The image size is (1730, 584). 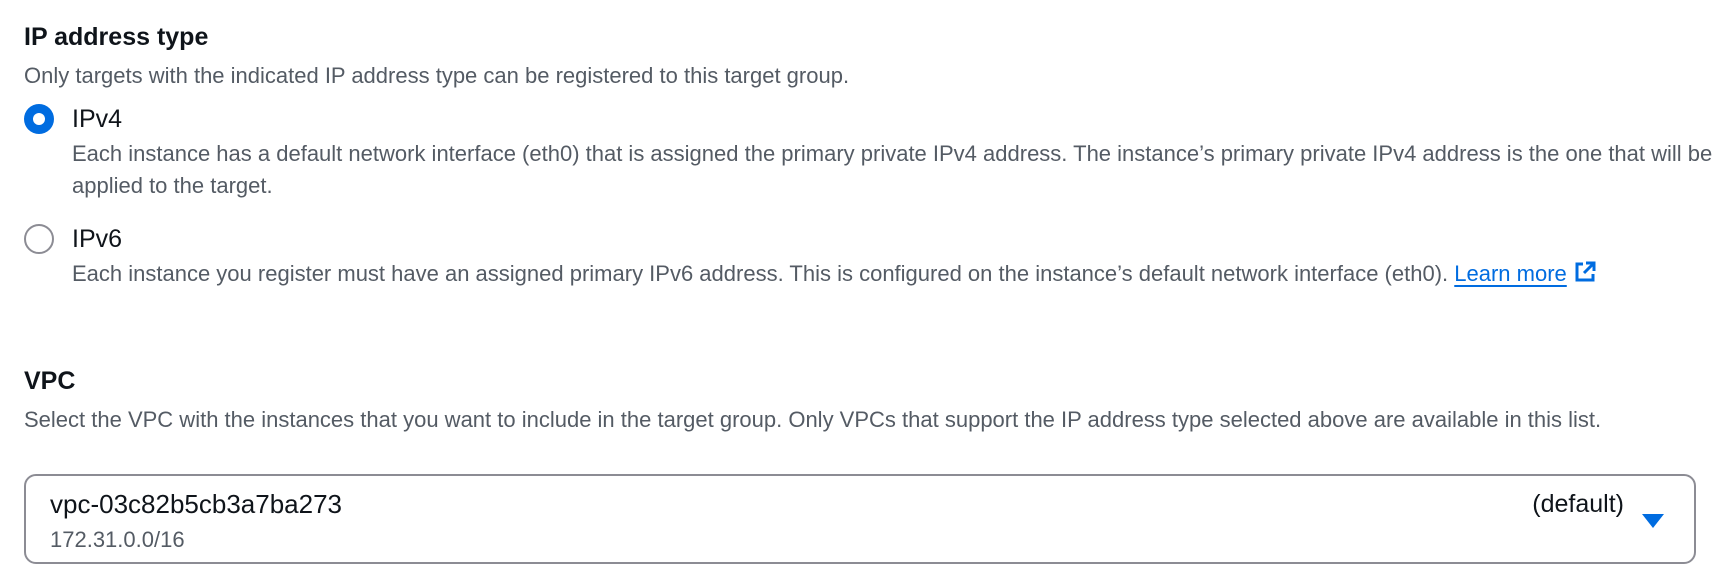 What do you see at coordinates (97, 239) in the screenshot?
I see `ipv6-label: IPv6` at bounding box center [97, 239].